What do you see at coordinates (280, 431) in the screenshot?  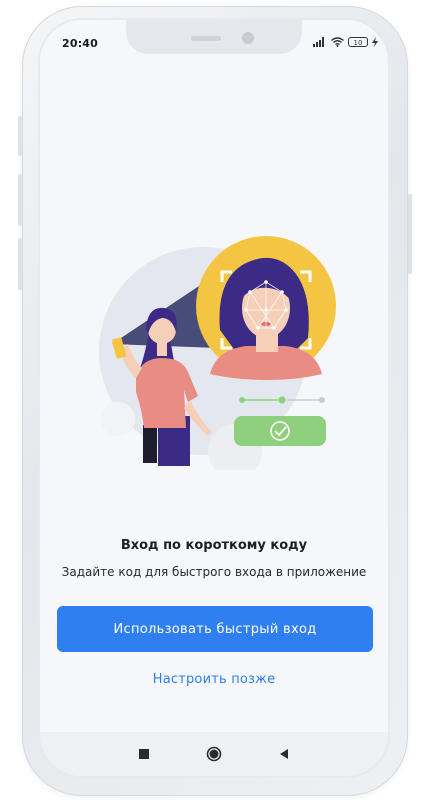 I see `confirm-badge` at bounding box center [280, 431].